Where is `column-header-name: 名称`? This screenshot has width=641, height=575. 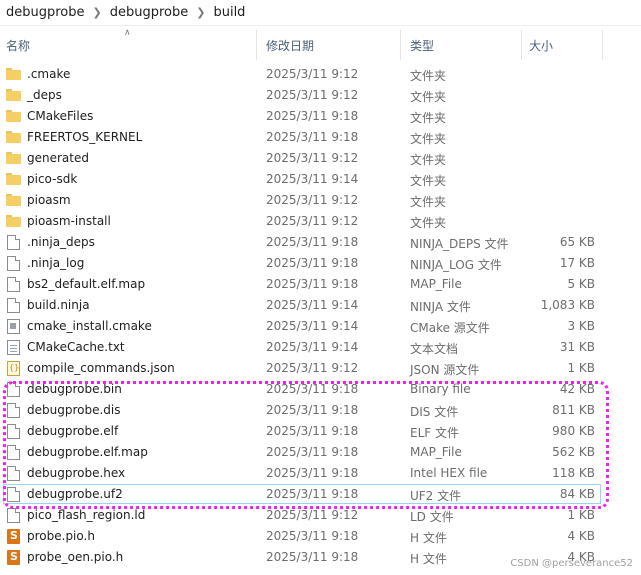 column-header-name: 名称 is located at coordinates (128, 45).